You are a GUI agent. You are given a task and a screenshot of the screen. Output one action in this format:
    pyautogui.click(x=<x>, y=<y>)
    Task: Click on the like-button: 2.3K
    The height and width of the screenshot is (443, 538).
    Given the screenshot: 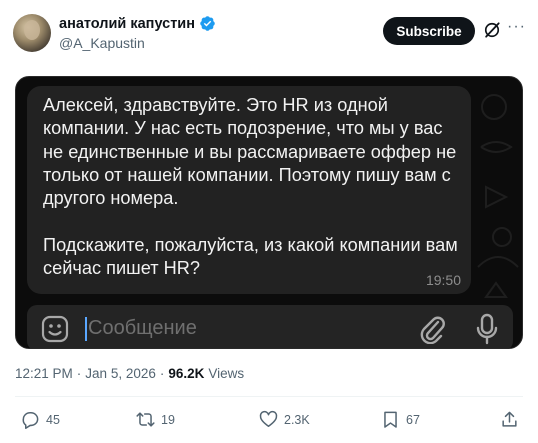 What is the action you would take?
    pyautogui.click(x=284, y=419)
    